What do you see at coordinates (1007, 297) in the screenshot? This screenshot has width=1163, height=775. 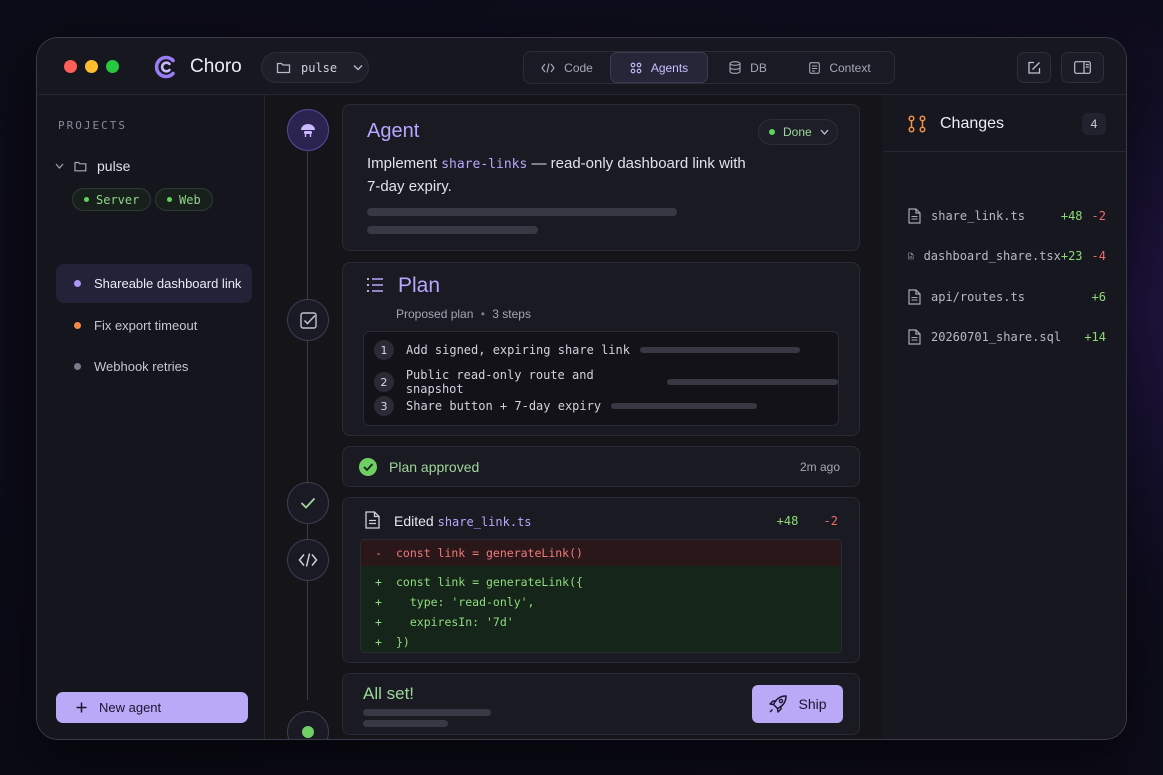 I see `changed-file-item: api/routes.ts +6` at bounding box center [1007, 297].